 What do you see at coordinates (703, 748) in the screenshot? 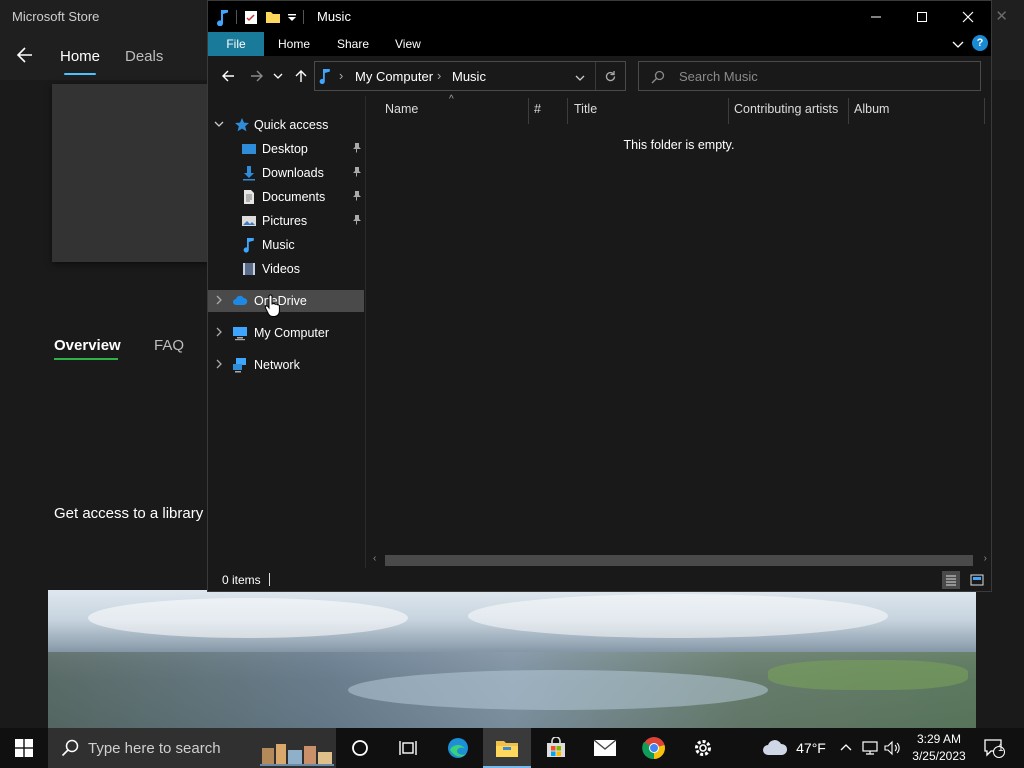
I see `taskbar-settings` at bounding box center [703, 748].